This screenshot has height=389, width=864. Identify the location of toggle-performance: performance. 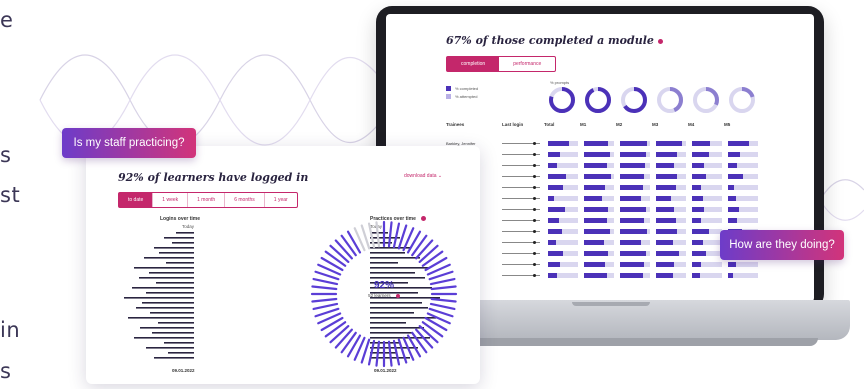
(527, 64).